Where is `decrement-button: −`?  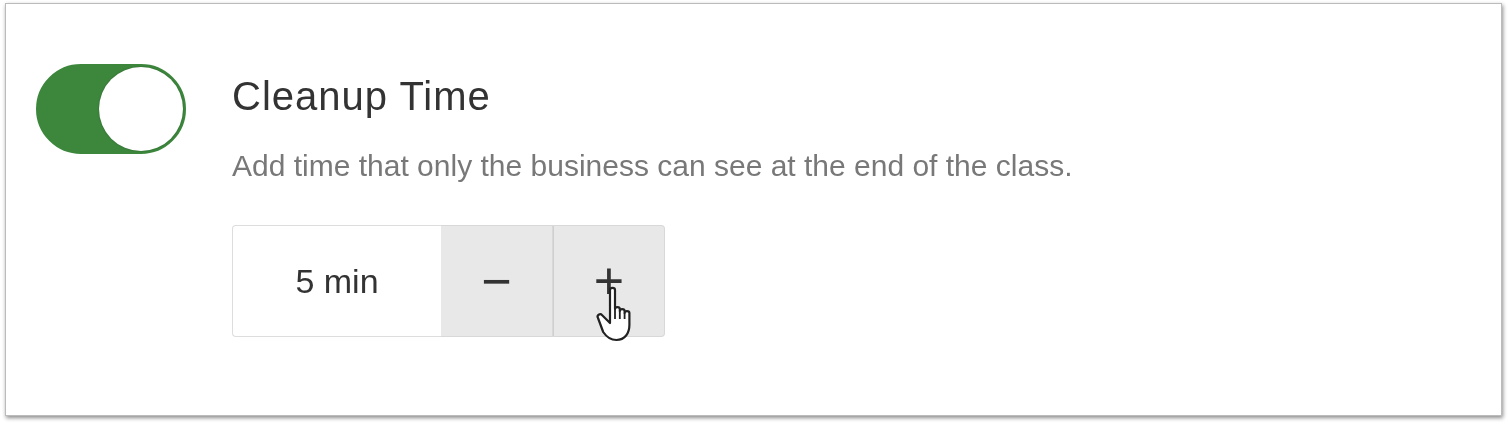 decrement-button: − is located at coordinates (497, 281).